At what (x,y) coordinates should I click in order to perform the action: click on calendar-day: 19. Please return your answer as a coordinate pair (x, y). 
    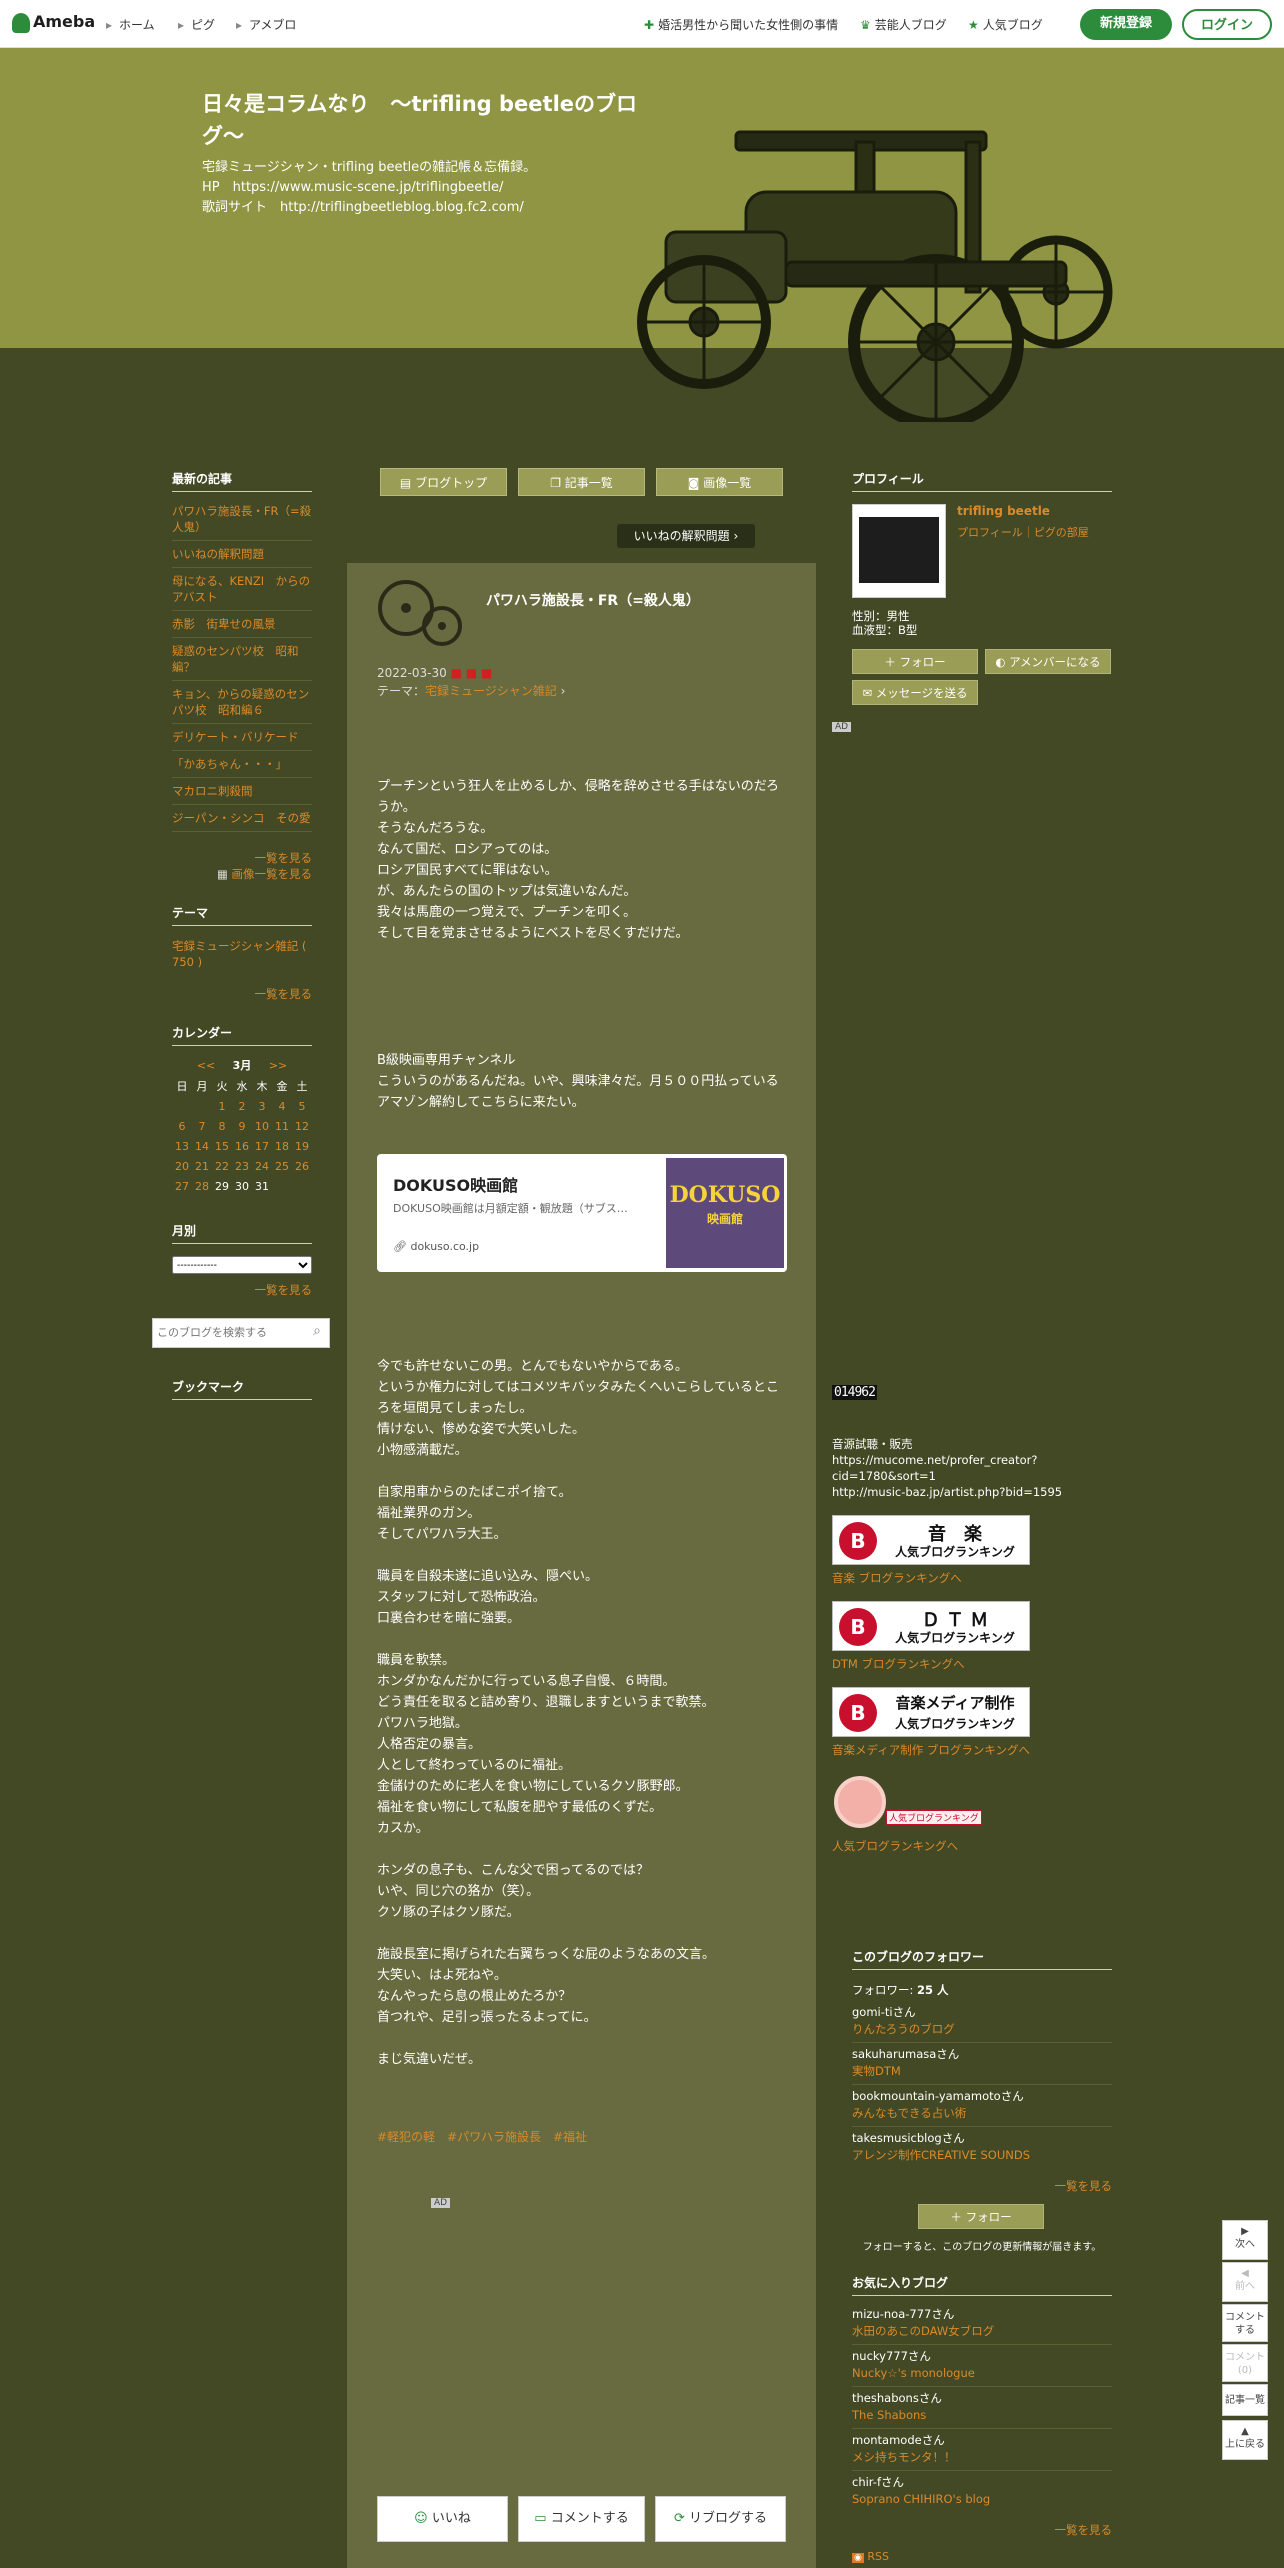
    Looking at the image, I should click on (302, 1146).